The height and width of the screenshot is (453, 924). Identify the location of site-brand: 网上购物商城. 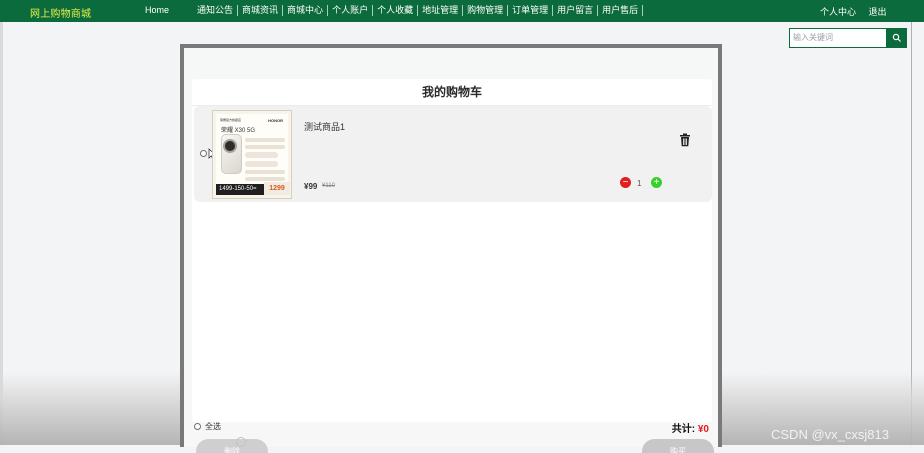
(61, 14).